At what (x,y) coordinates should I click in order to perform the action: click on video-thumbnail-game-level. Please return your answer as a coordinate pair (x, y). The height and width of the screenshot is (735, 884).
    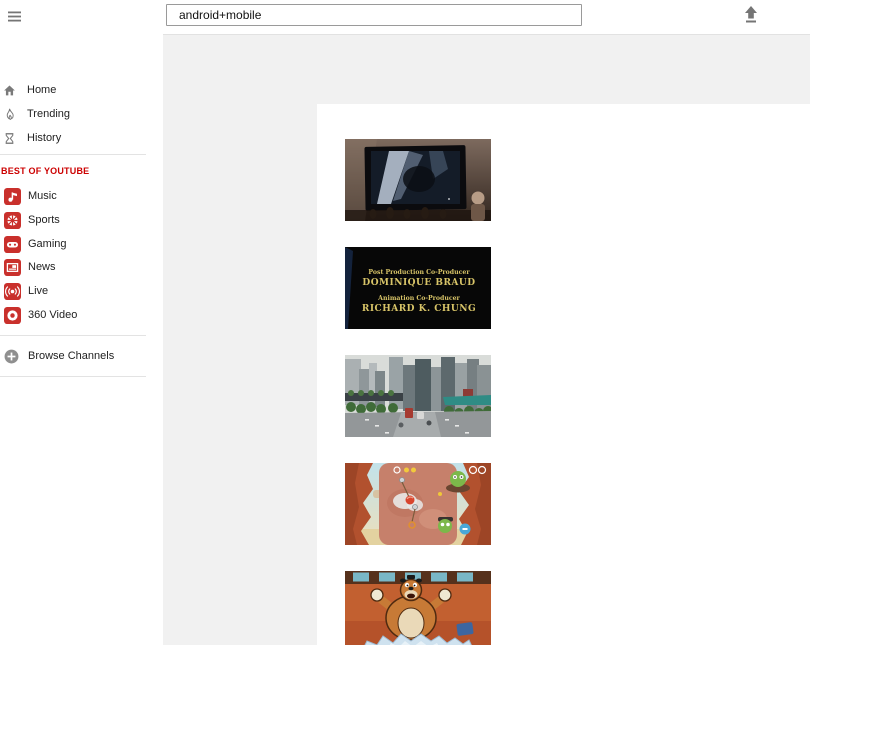
    Looking at the image, I should click on (418, 504).